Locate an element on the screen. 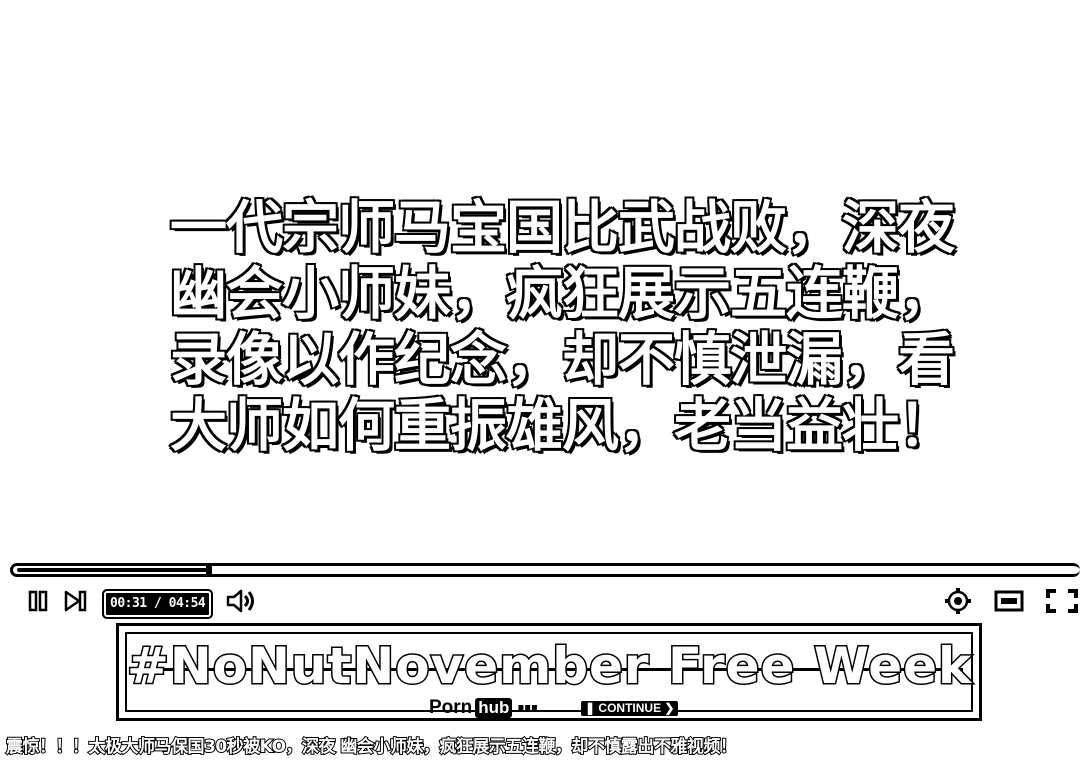  continue-arrow-icon: ❯ is located at coordinates (669, 708).